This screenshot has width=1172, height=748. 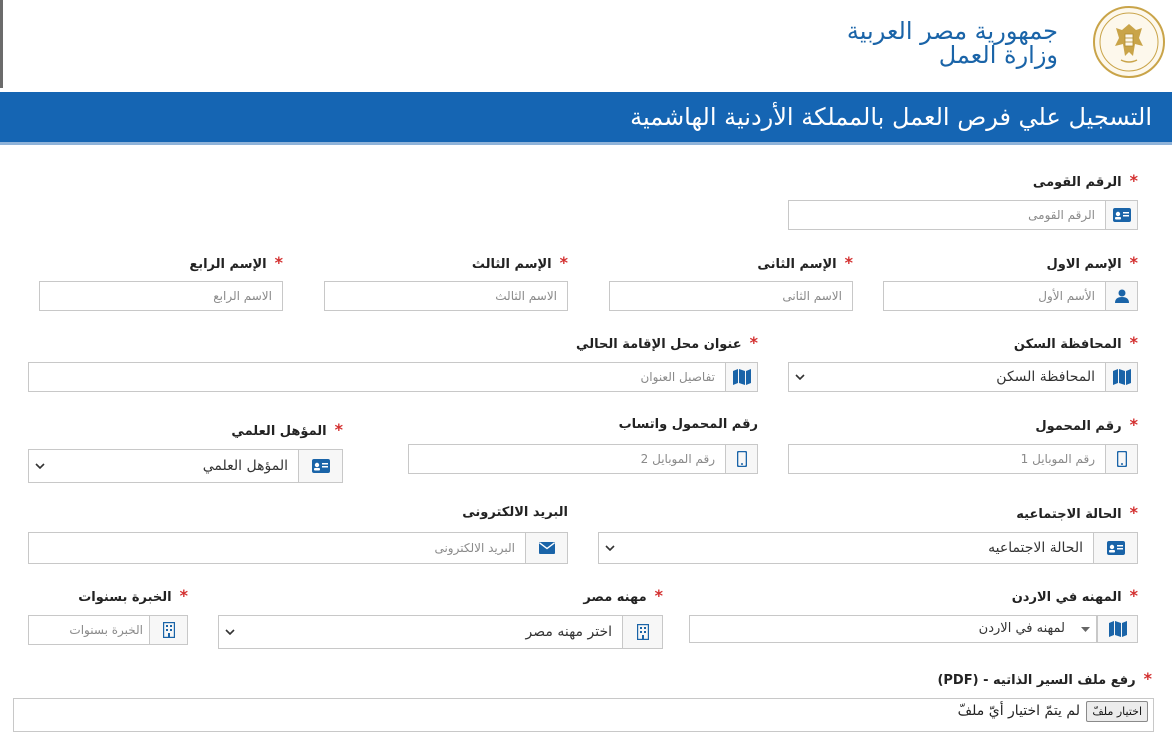 I want to click on address-field: تفاصيل العنوان, so click(x=393, y=377).